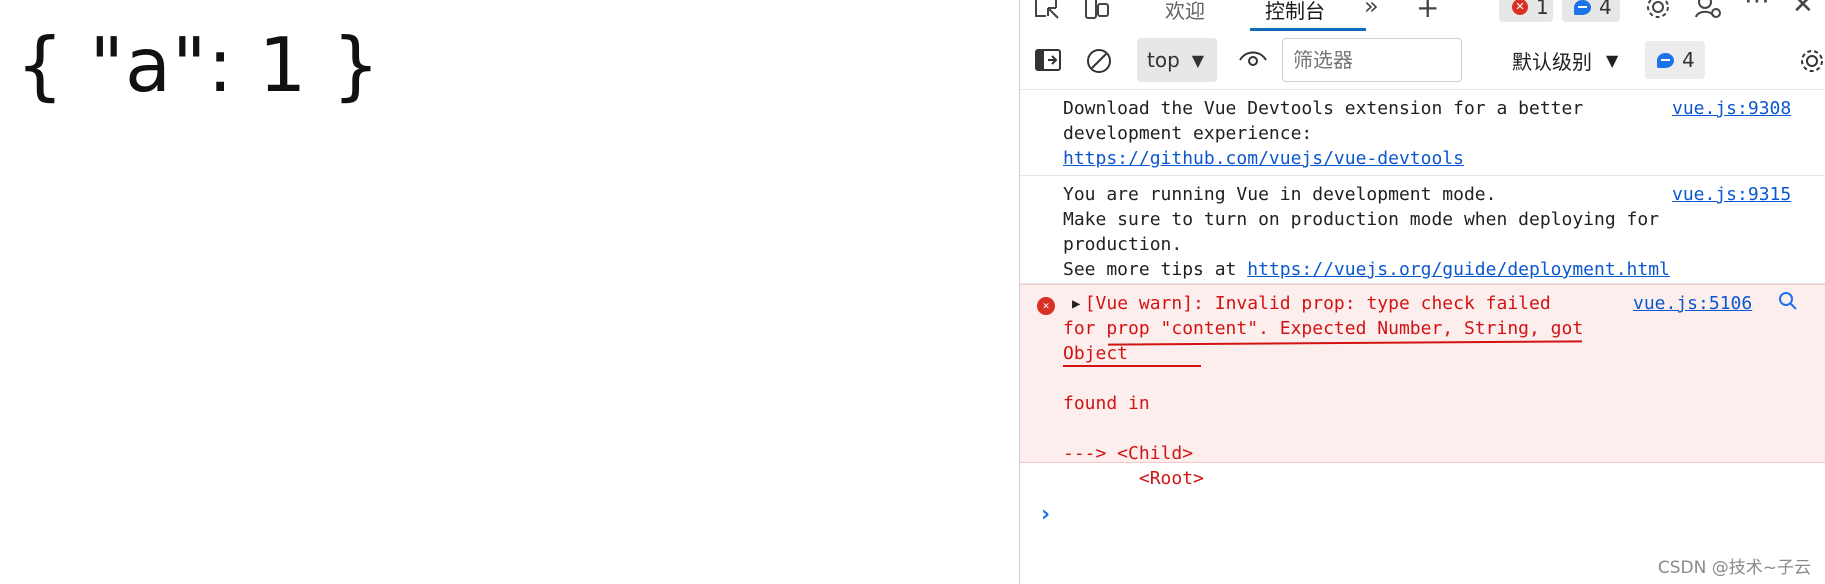 The width and height of the screenshot is (1825, 584). What do you see at coordinates (1185, 12) in the screenshot?
I see `tab-welcome: 欢迎` at bounding box center [1185, 12].